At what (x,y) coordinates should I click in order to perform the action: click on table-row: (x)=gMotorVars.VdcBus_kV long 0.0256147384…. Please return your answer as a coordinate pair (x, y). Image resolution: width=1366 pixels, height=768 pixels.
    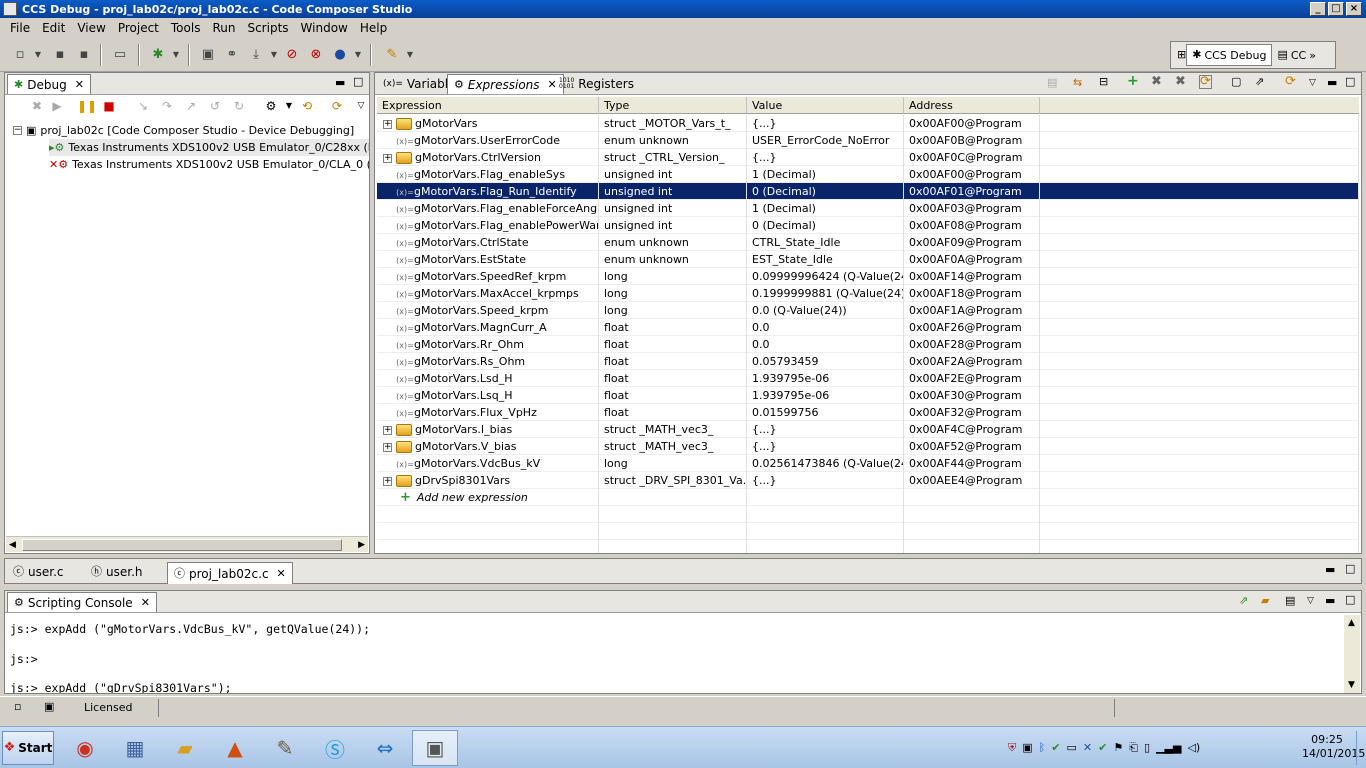
    Looking at the image, I should click on (868, 463).